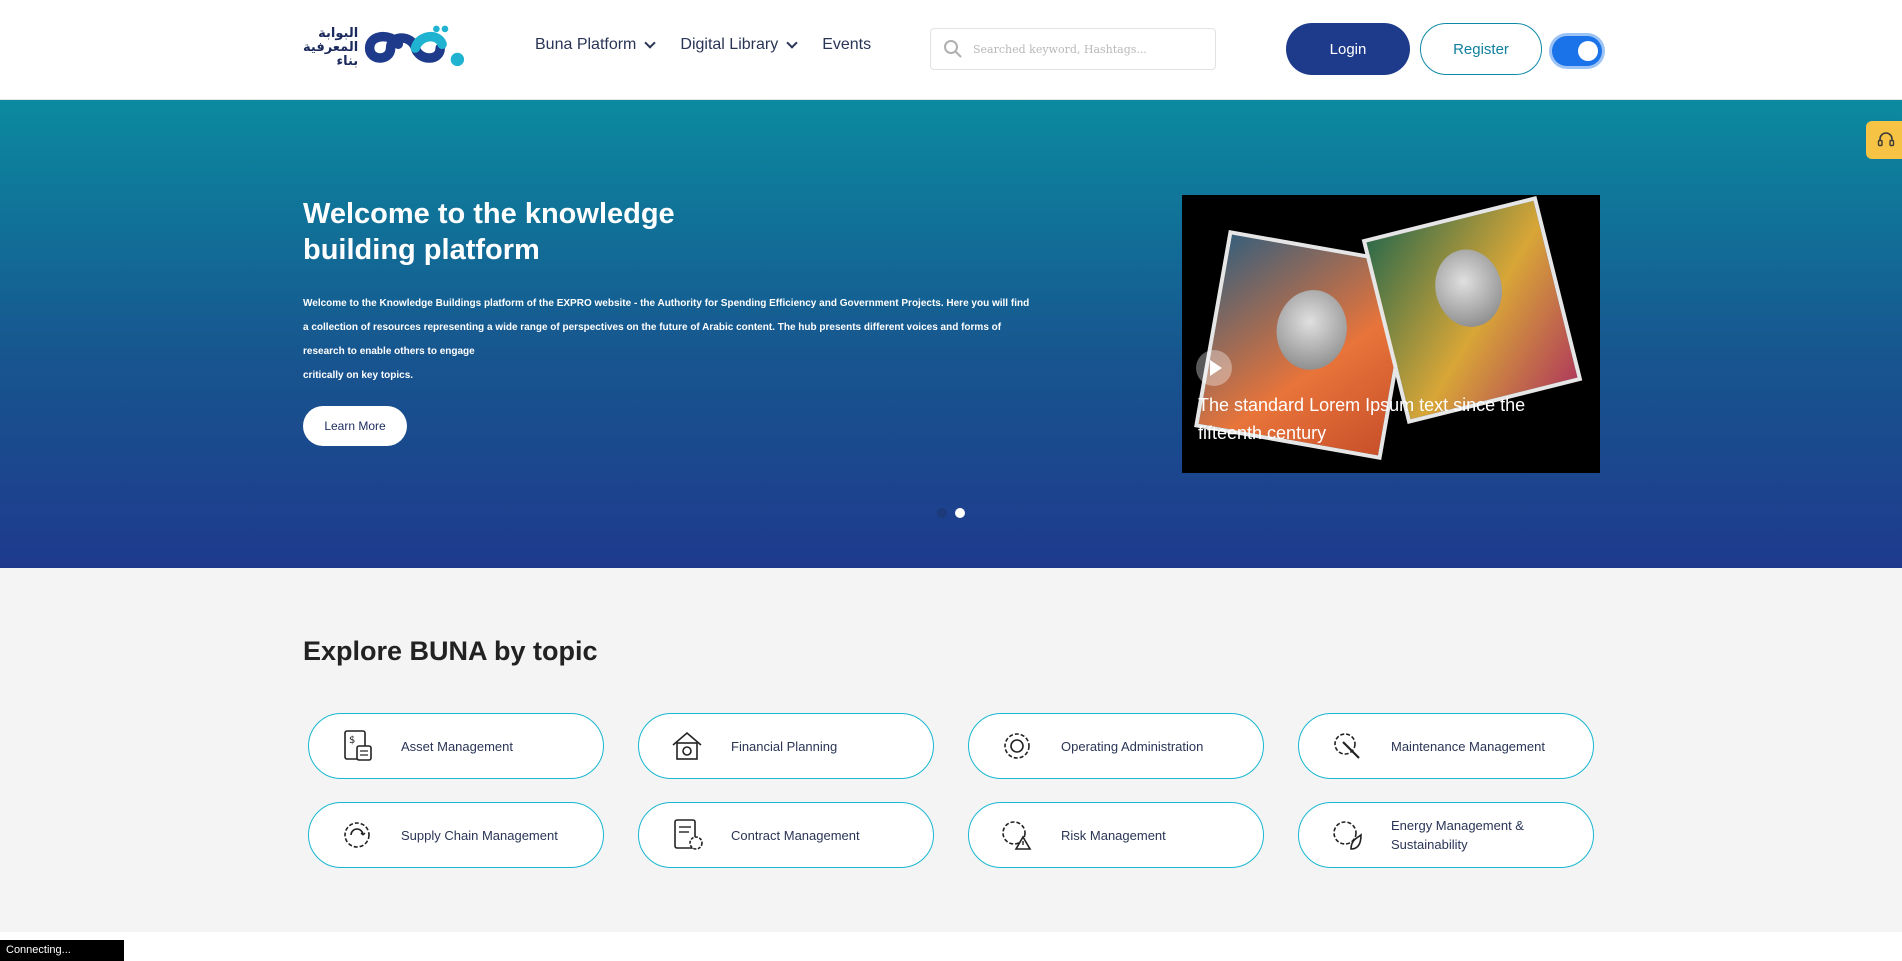 The height and width of the screenshot is (961, 1902). I want to click on main-nav: Buna Platform Digital Library Events, so click(703, 45).